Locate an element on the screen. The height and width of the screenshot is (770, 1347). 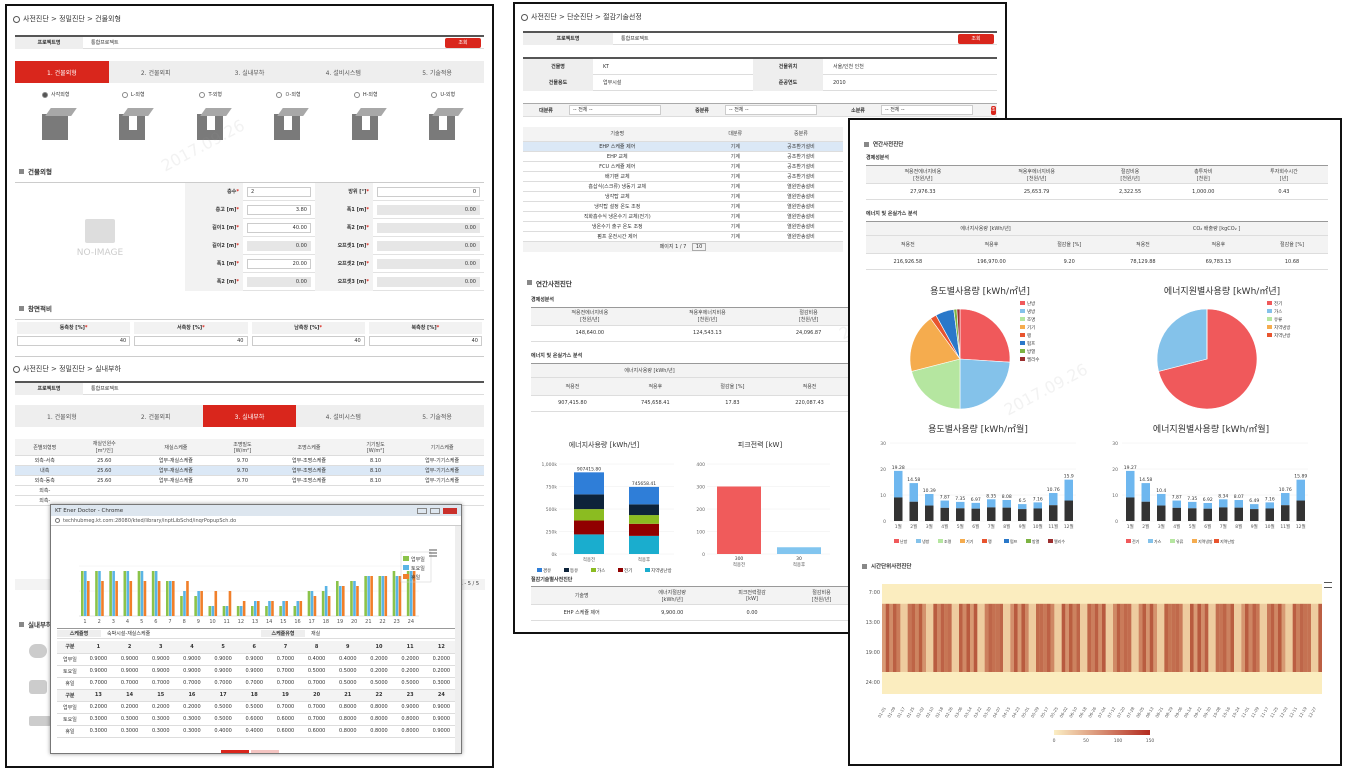
step-building-shape: 1. 건물외형 is located at coordinates (62, 416).